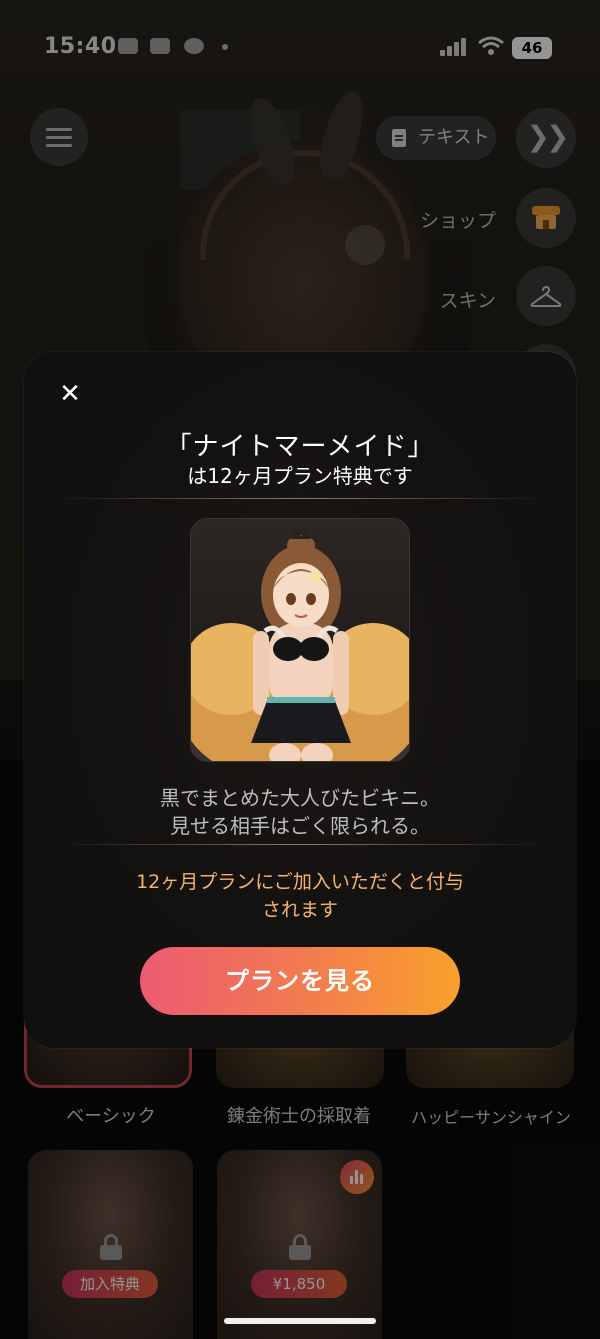 Image resolution: width=600 pixels, height=1339 pixels. Describe the element at coordinates (300, 882) in the screenshot. I see `plan-note-line: 12ヶ月プランにご加入いただくと付与` at that location.